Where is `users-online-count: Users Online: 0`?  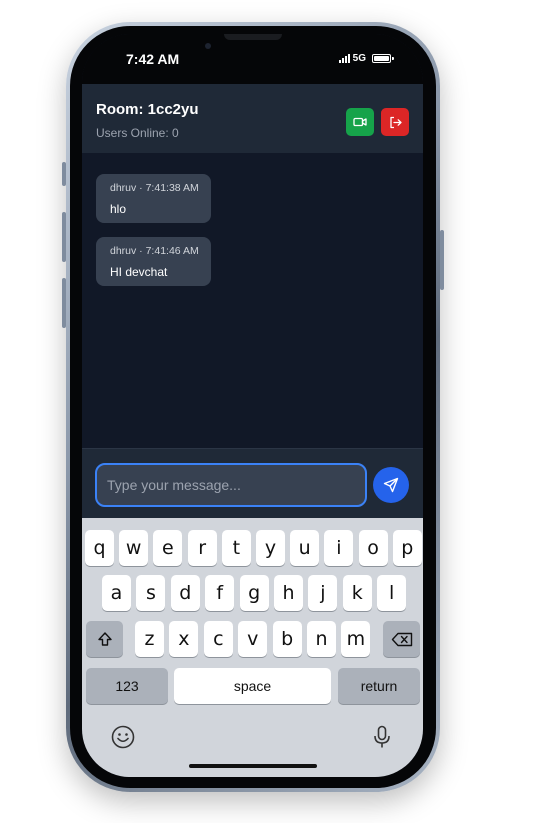
users-online-count: Users Online: 0 is located at coordinates (137, 133).